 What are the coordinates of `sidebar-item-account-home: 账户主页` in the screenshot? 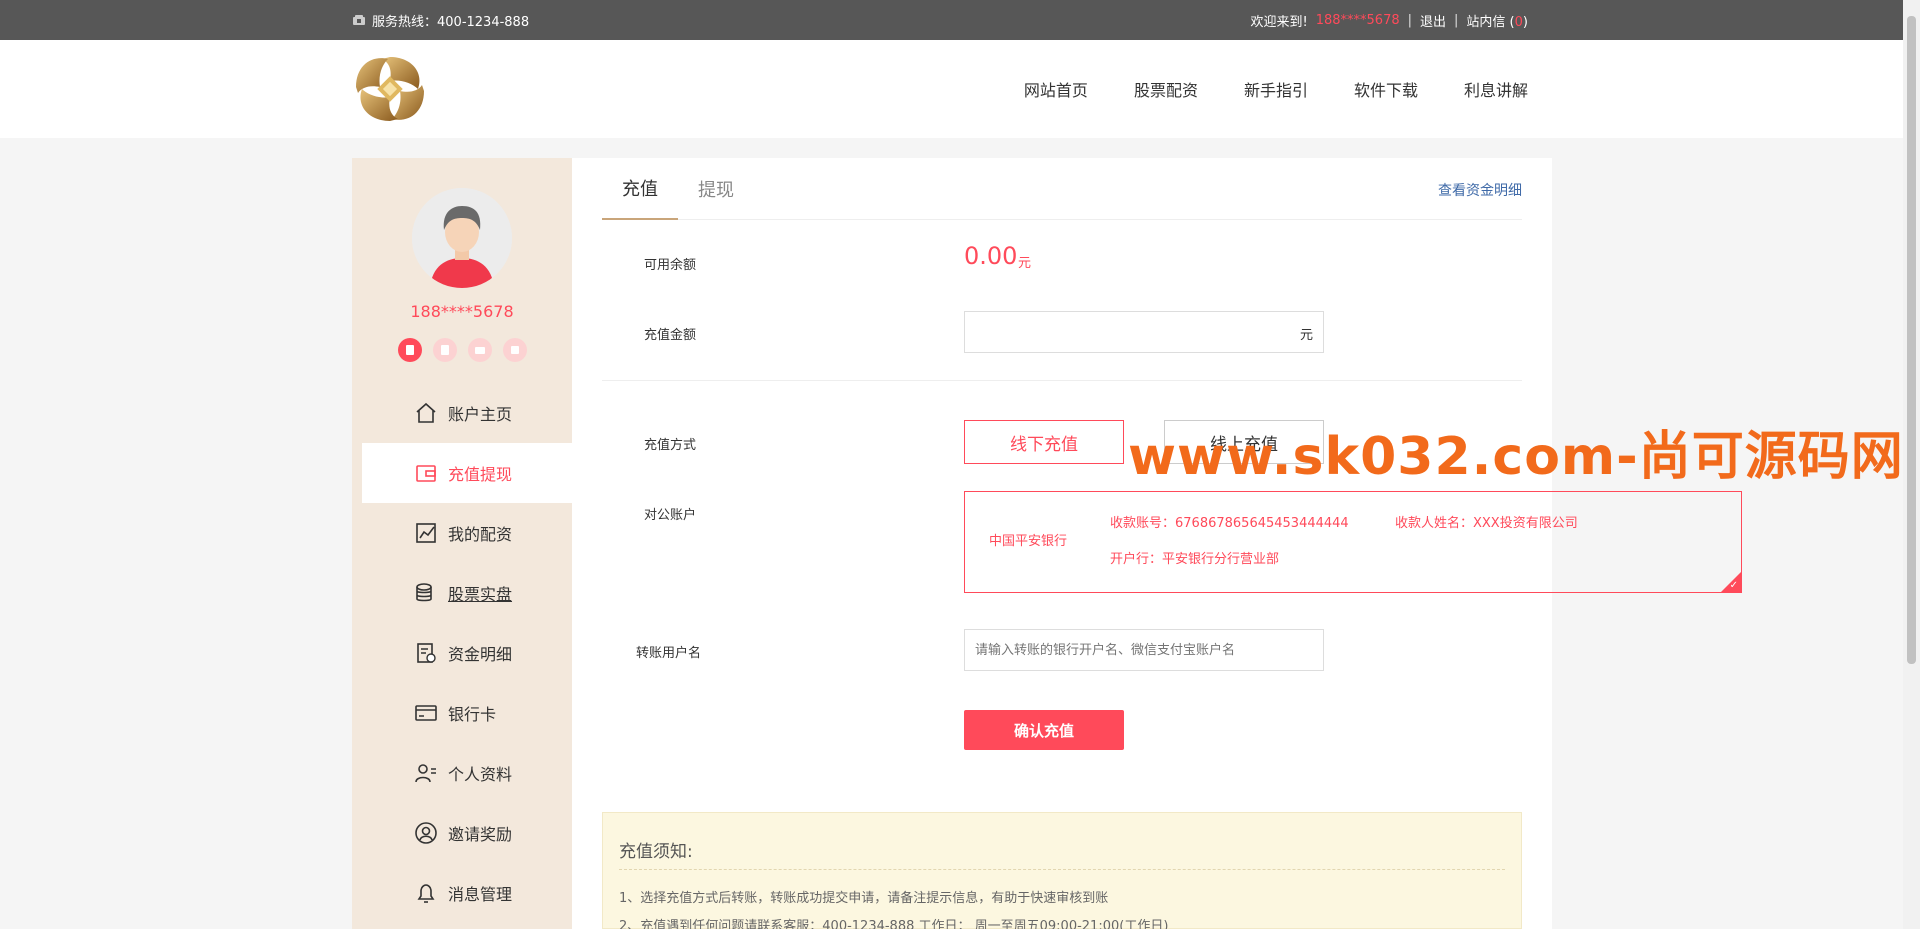 It's located at (467, 413).